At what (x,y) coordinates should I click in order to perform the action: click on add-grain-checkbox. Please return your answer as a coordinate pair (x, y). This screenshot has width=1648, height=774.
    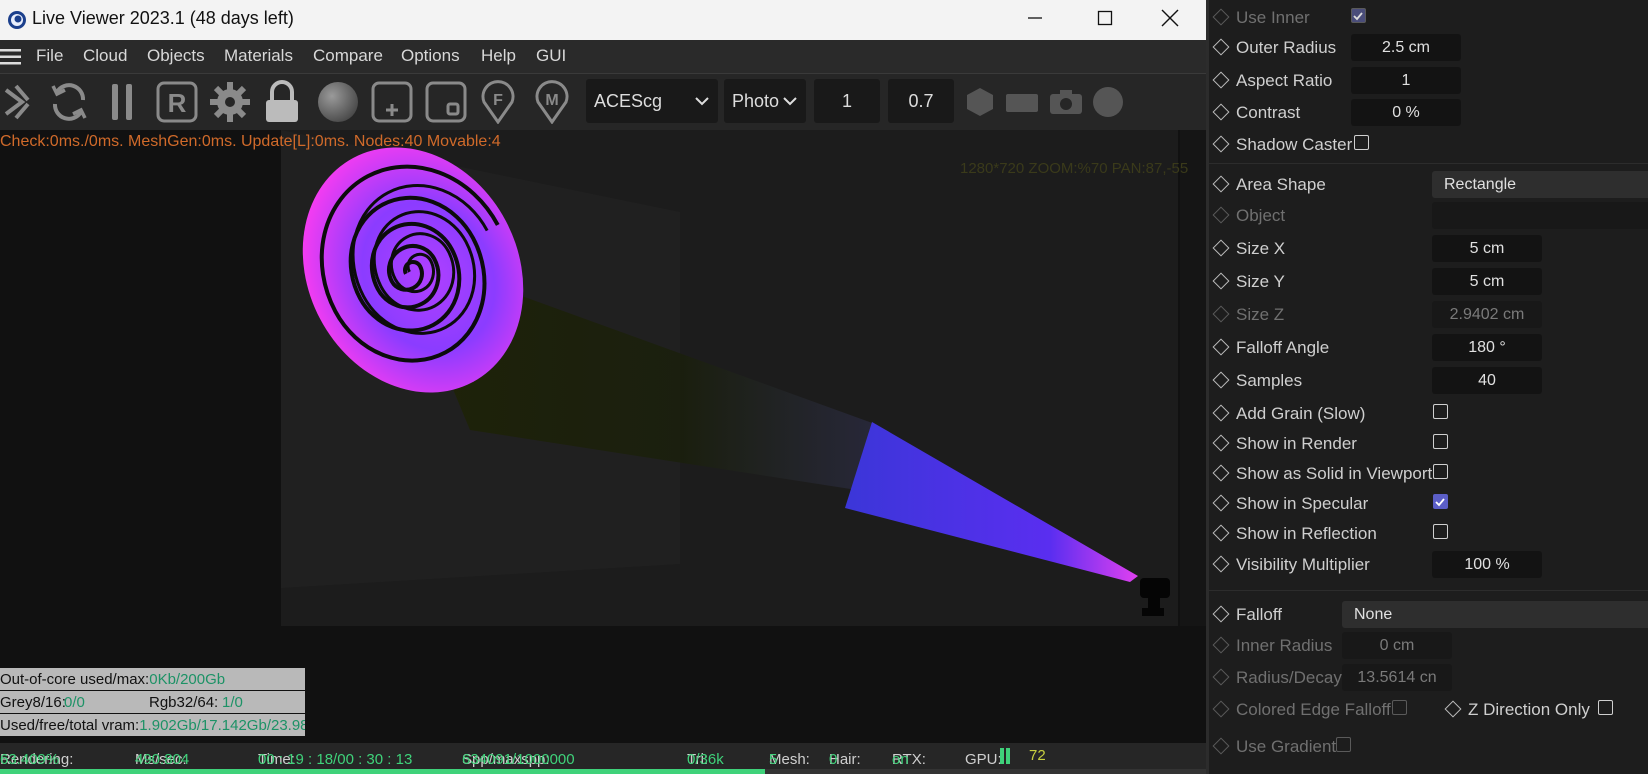
    Looking at the image, I should click on (1440, 411).